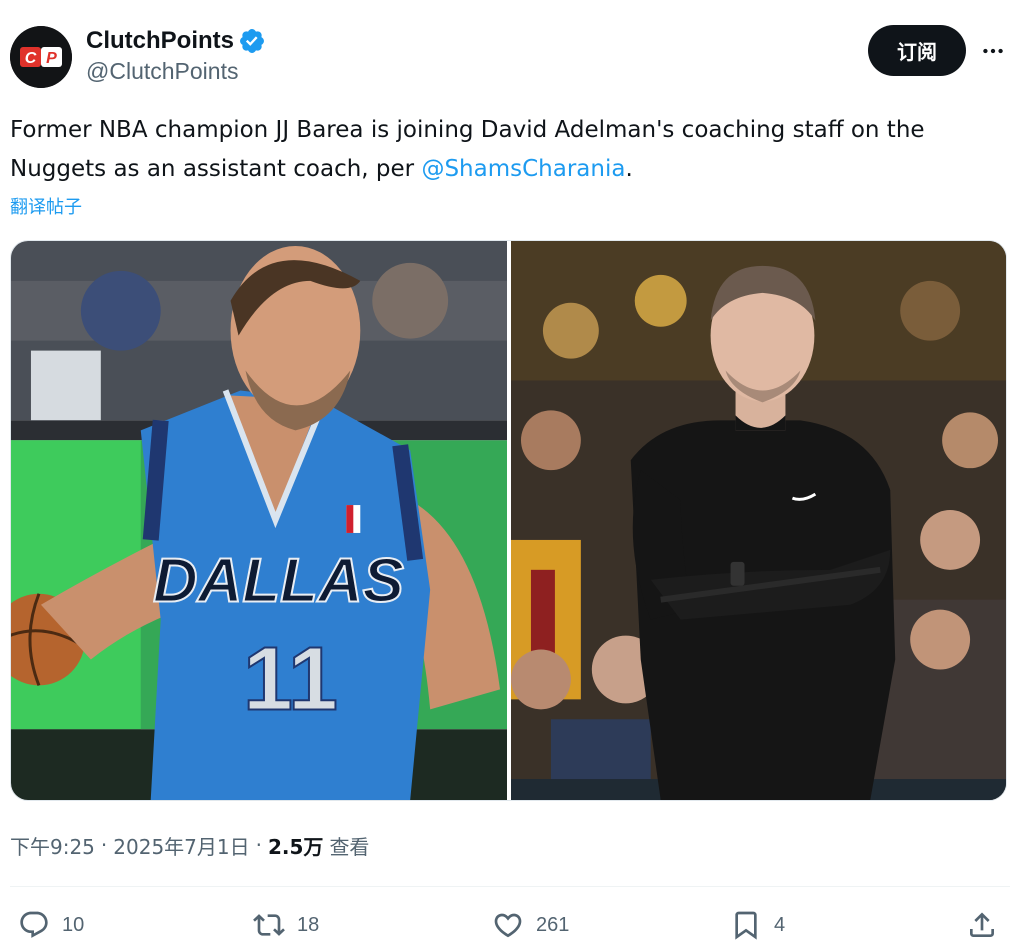 Image resolution: width=1030 pixels, height=951 pixels. What do you see at coordinates (349, 846) in the screenshot?
I see `views-label: 查看` at bounding box center [349, 846].